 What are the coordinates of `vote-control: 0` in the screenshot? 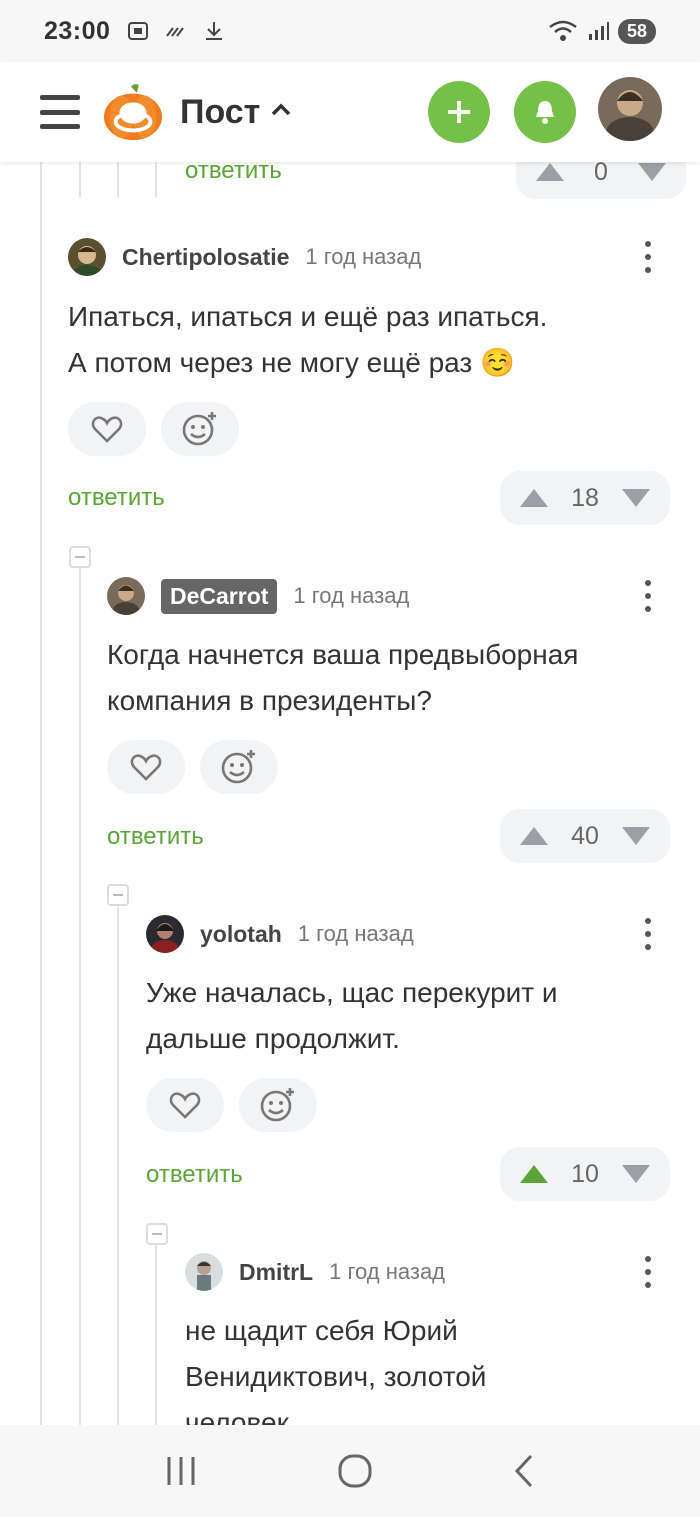 It's located at (601, 180).